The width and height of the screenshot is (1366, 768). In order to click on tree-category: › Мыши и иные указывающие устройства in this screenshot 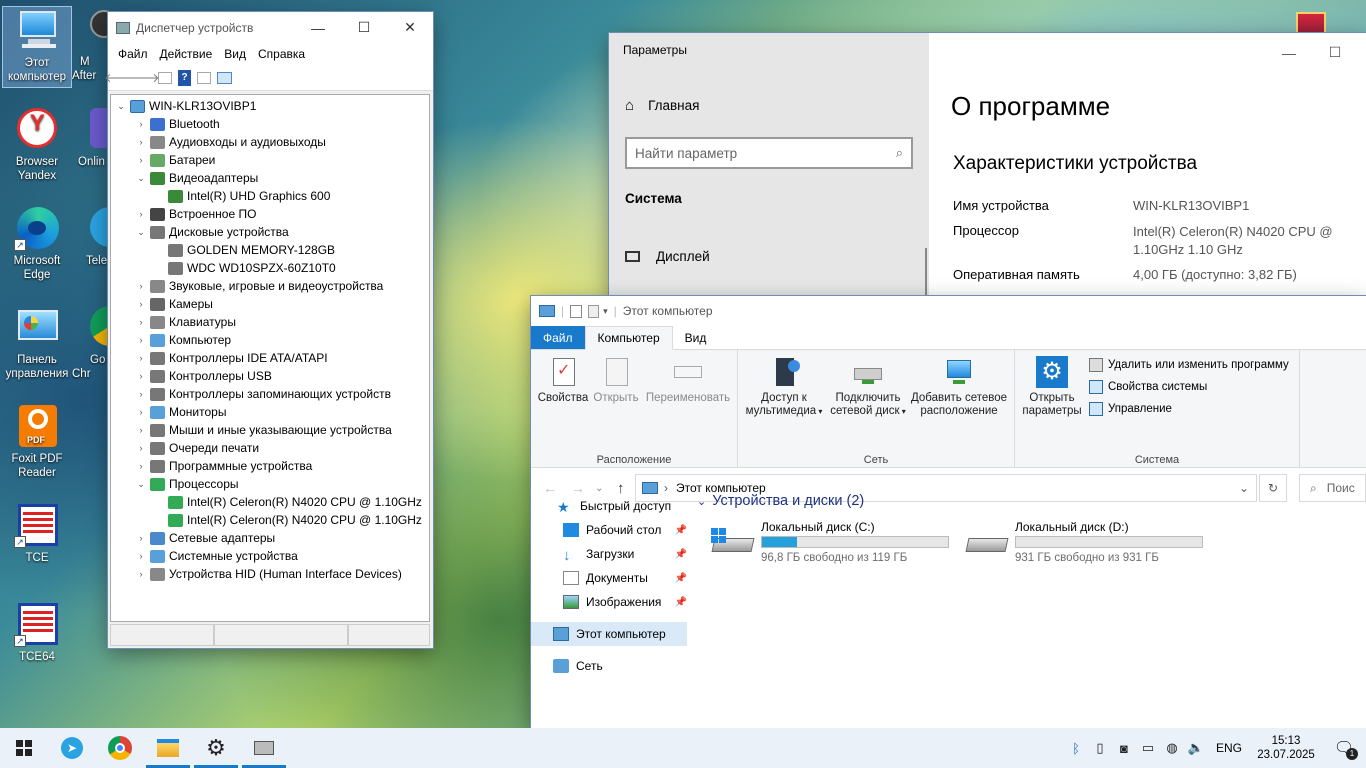, I will do `click(270, 430)`.